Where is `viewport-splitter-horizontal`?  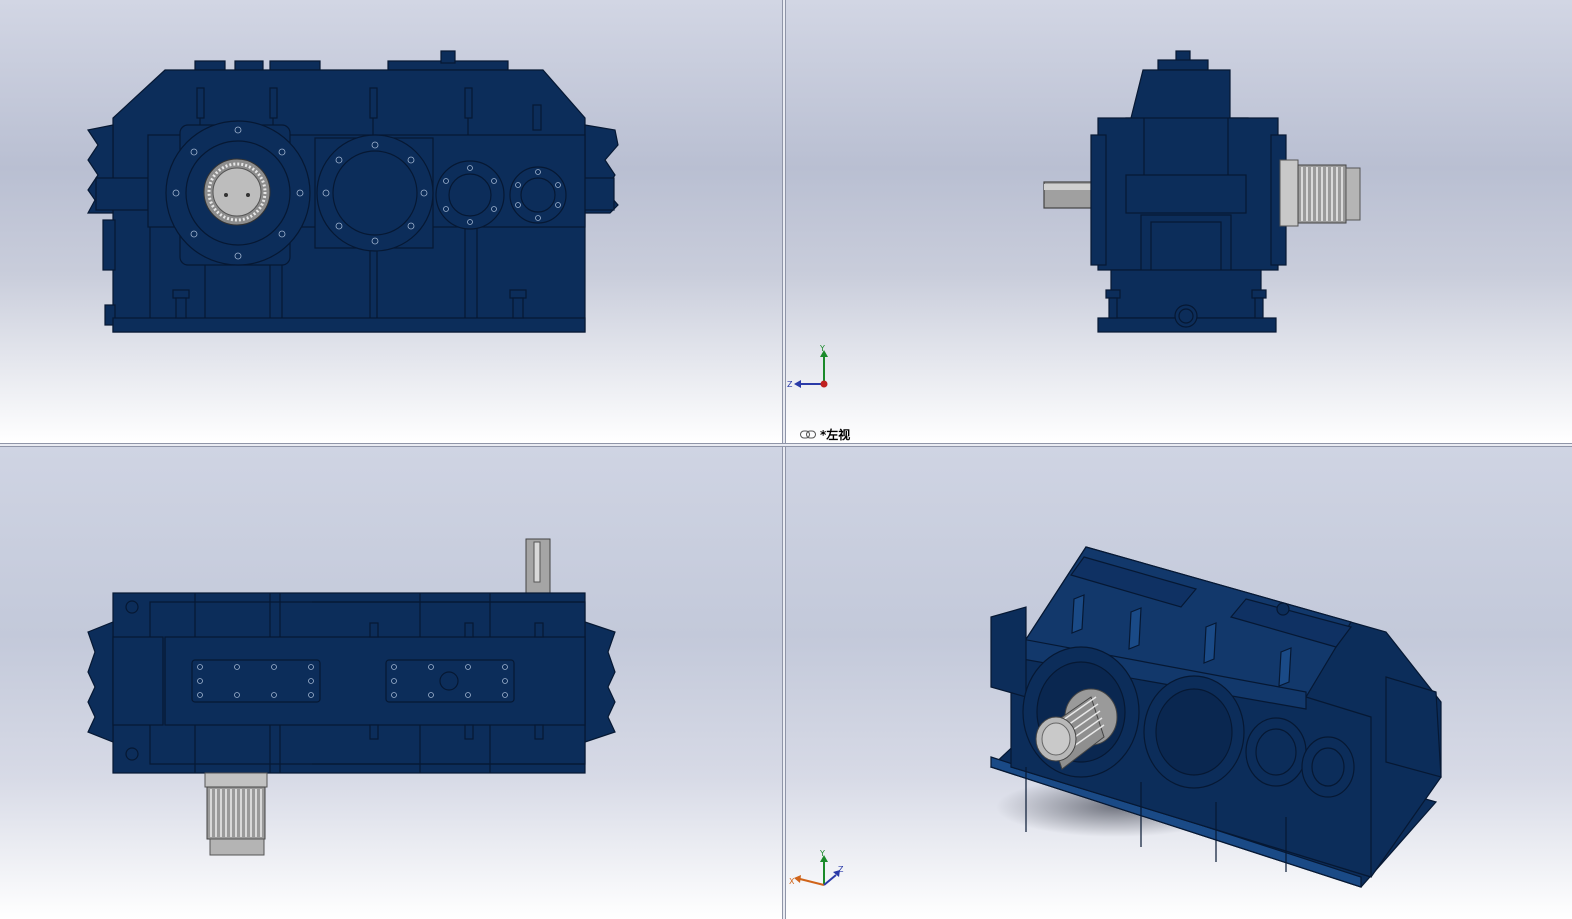
viewport-splitter-horizontal is located at coordinates (786, 445).